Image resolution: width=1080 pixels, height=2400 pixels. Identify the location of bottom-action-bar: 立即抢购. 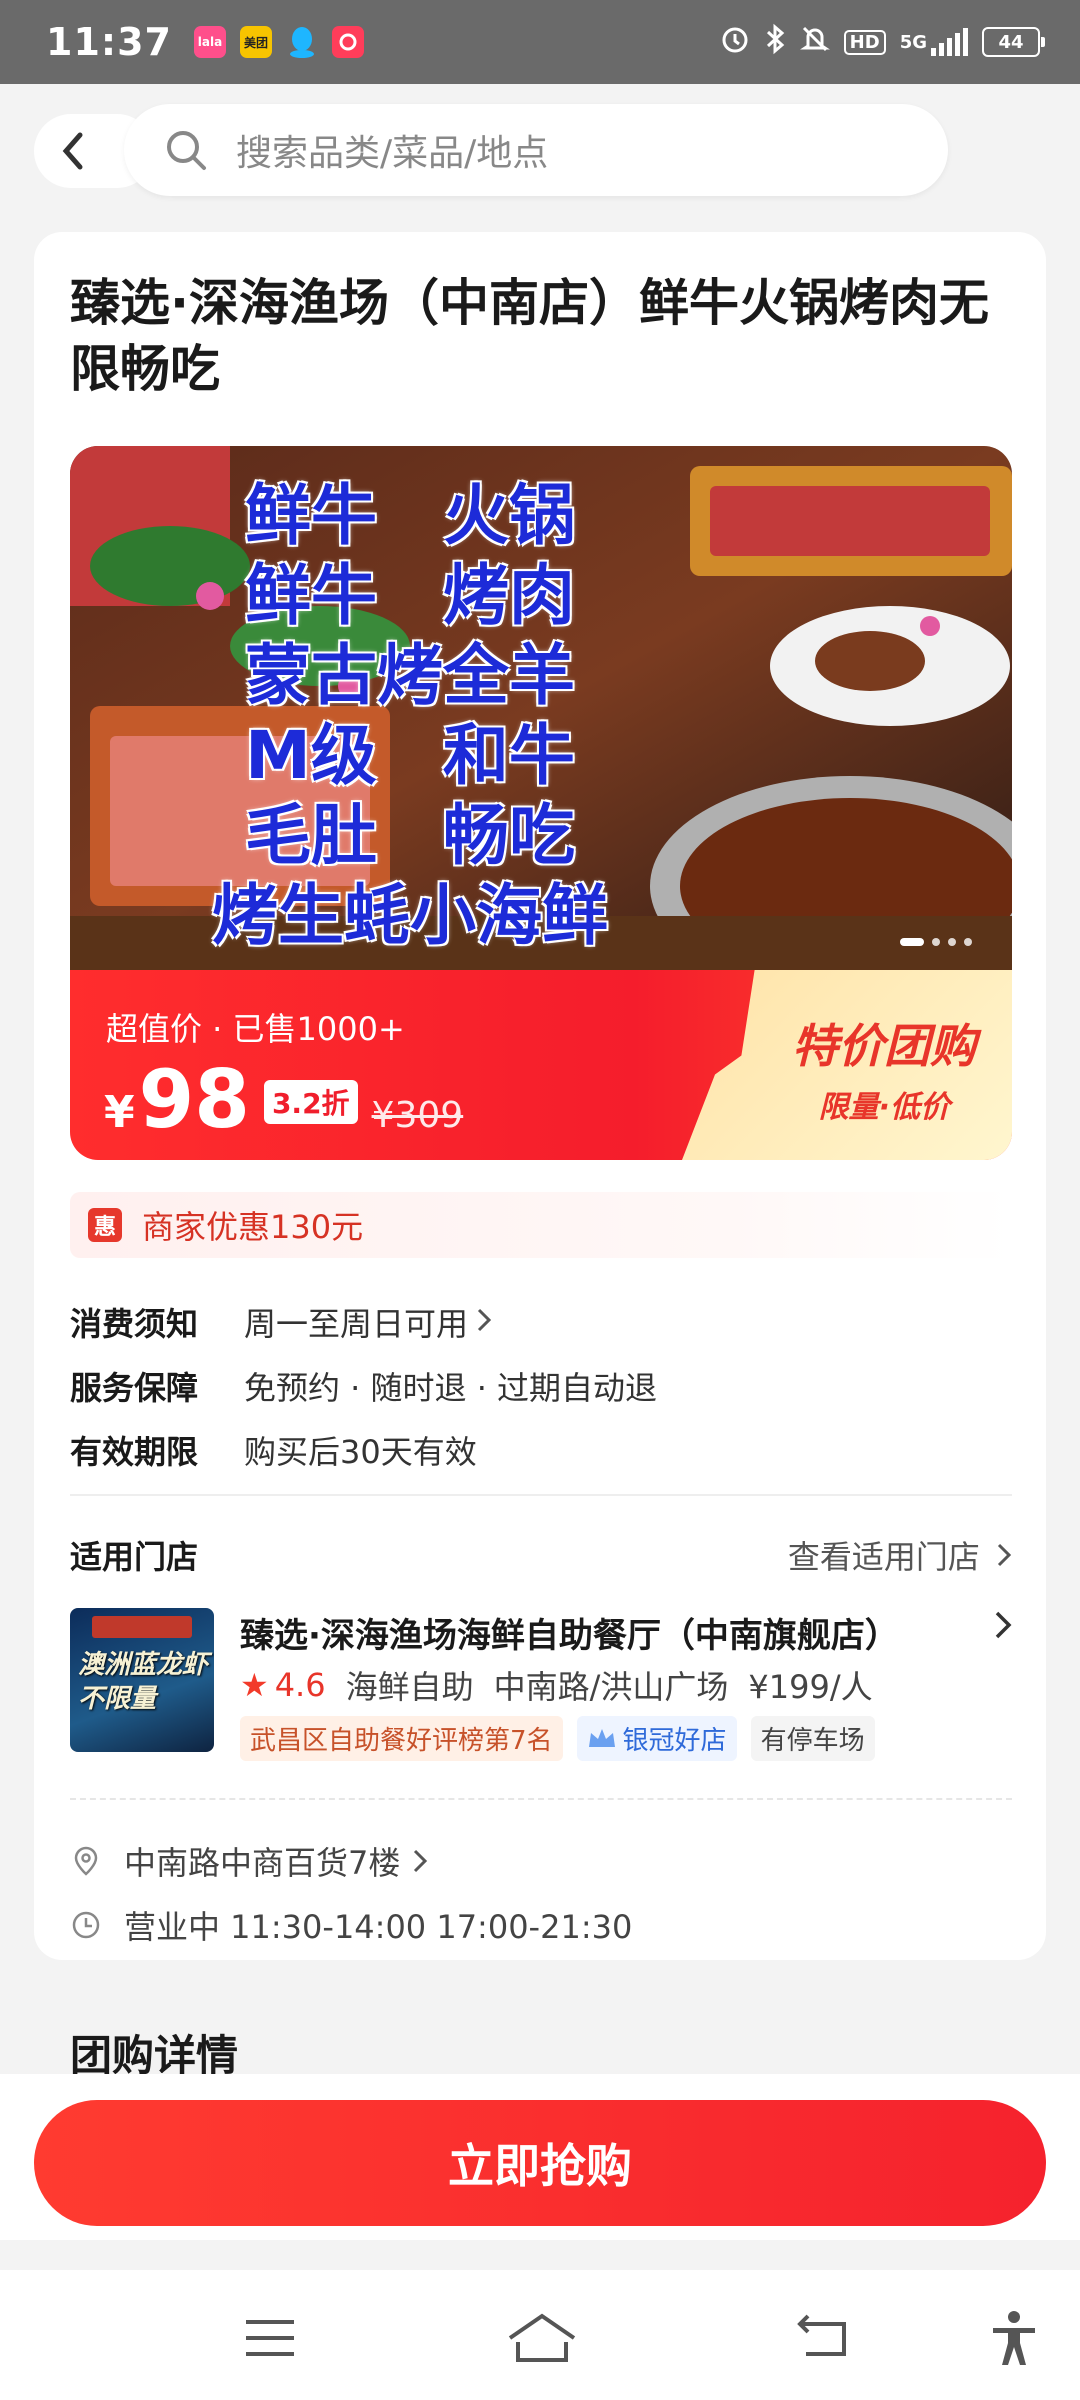
(540, 2157).